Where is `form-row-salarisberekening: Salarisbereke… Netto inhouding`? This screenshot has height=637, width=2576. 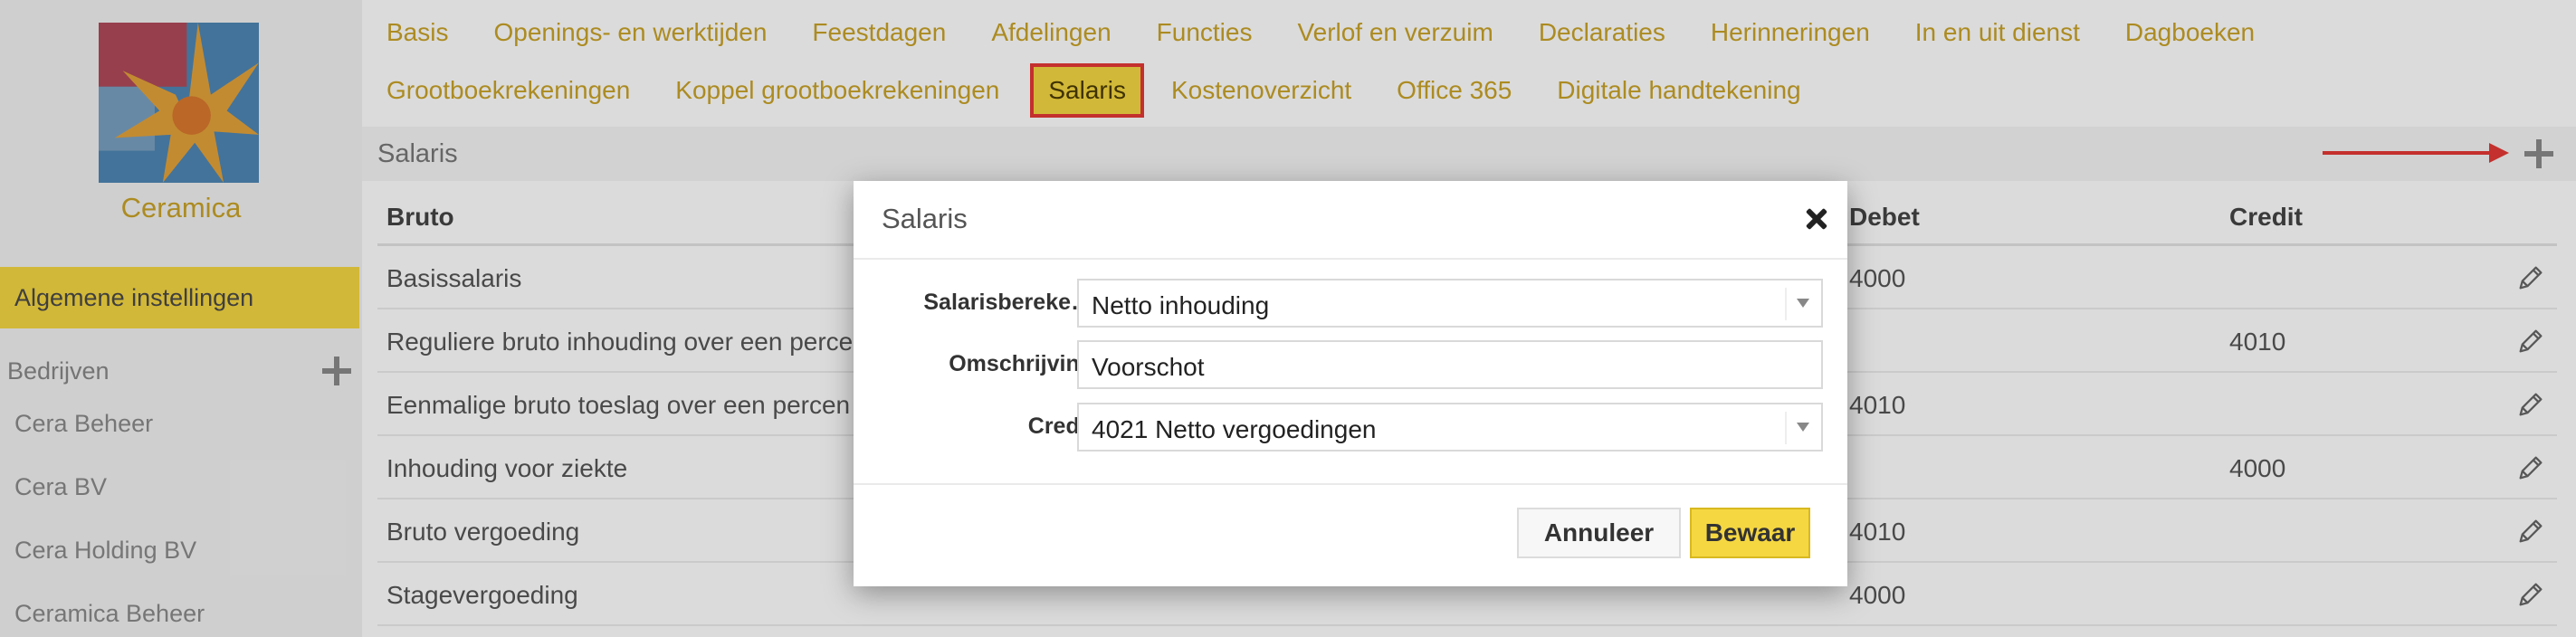 form-row-salarisberekening: Salarisbereke… Netto inhouding is located at coordinates (1351, 303).